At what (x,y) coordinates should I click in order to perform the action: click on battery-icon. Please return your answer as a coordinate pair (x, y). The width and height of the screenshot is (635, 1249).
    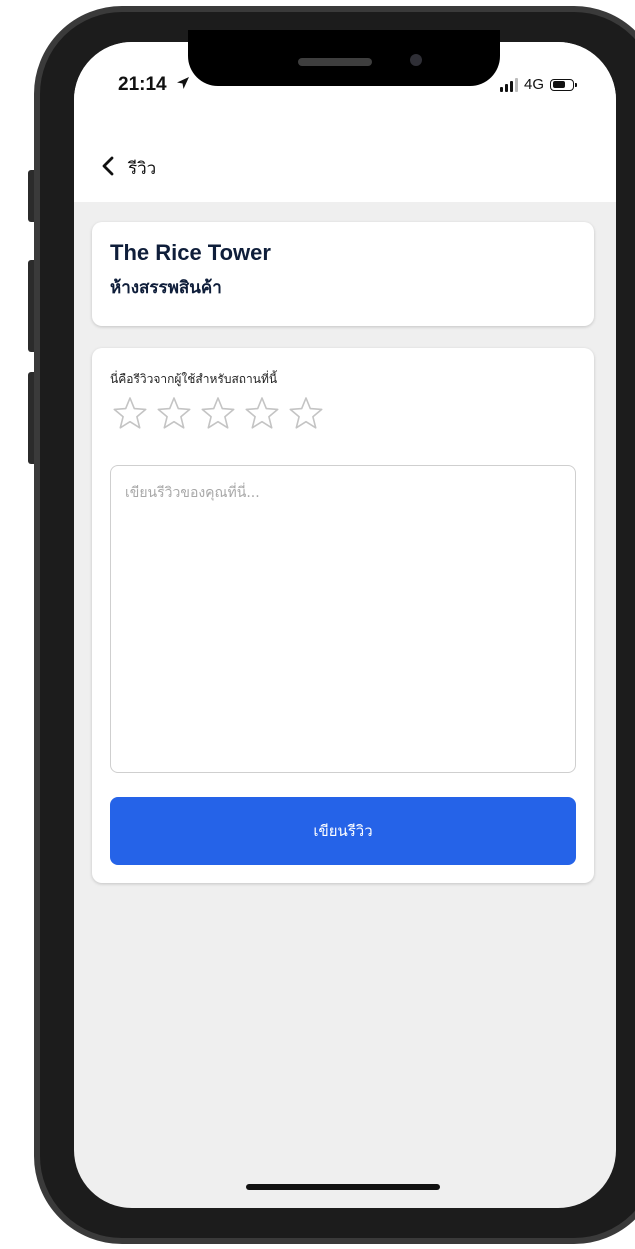
    Looking at the image, I should click on (563, 84).